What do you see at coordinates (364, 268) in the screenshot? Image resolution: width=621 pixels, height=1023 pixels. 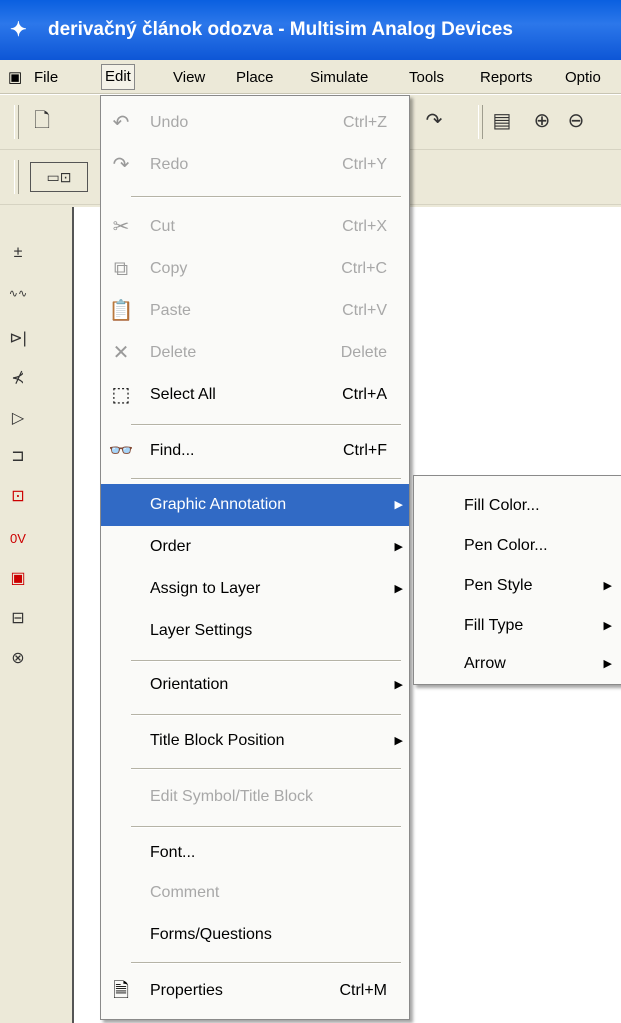 I see `menu-item-shortcut: Ctrl+C` at bounding box center [364, 268].